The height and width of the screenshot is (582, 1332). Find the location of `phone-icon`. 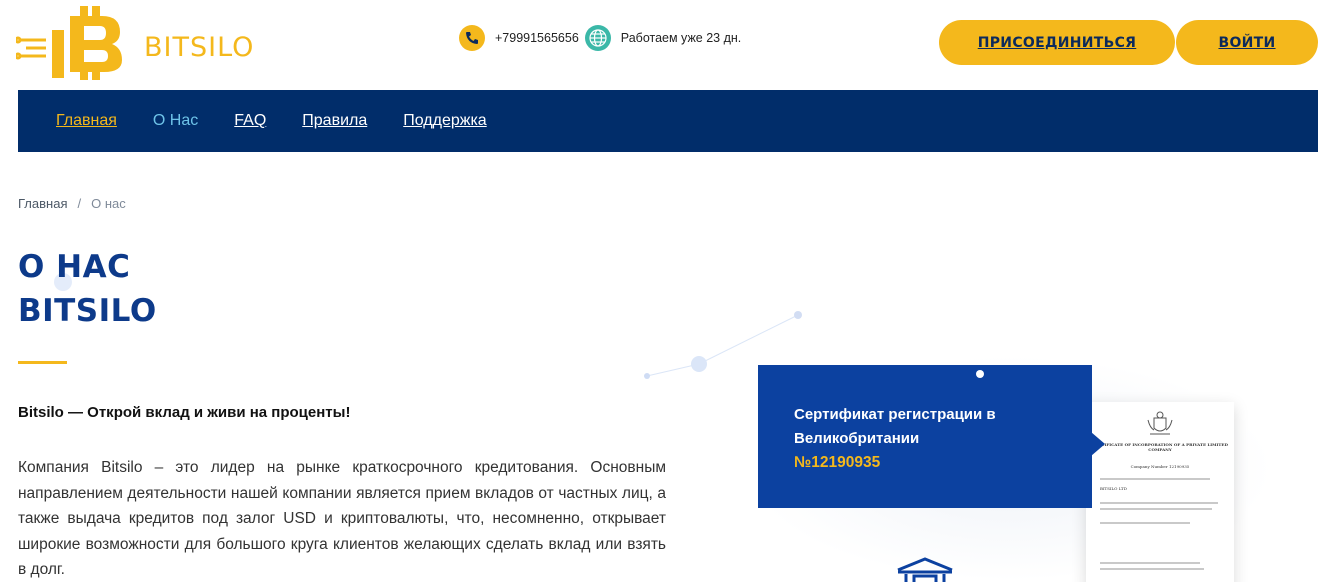

phone-icon is located at coordinates (472, 38).